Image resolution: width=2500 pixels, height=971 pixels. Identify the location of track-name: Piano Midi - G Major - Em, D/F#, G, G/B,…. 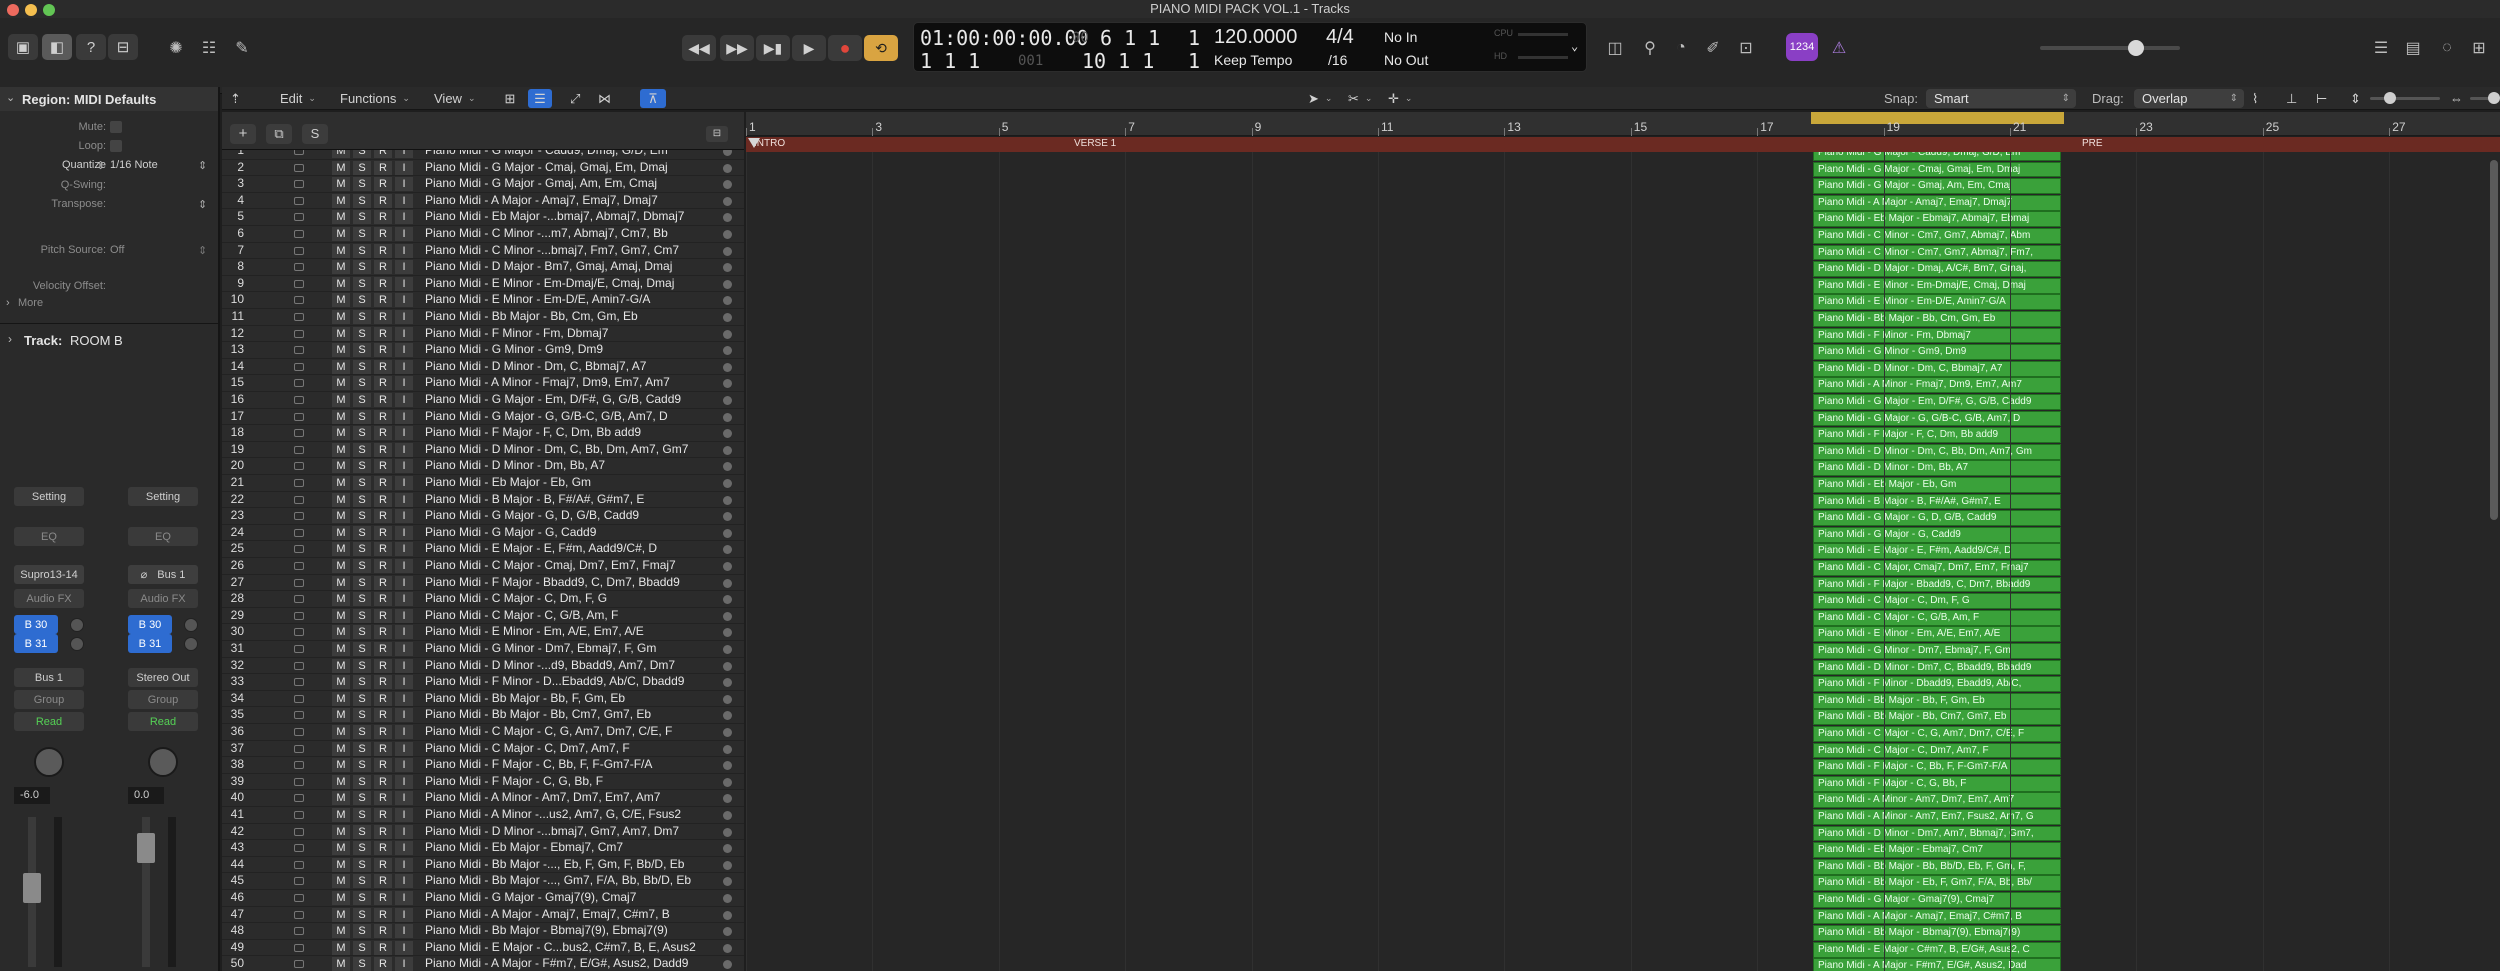
(575, 399).